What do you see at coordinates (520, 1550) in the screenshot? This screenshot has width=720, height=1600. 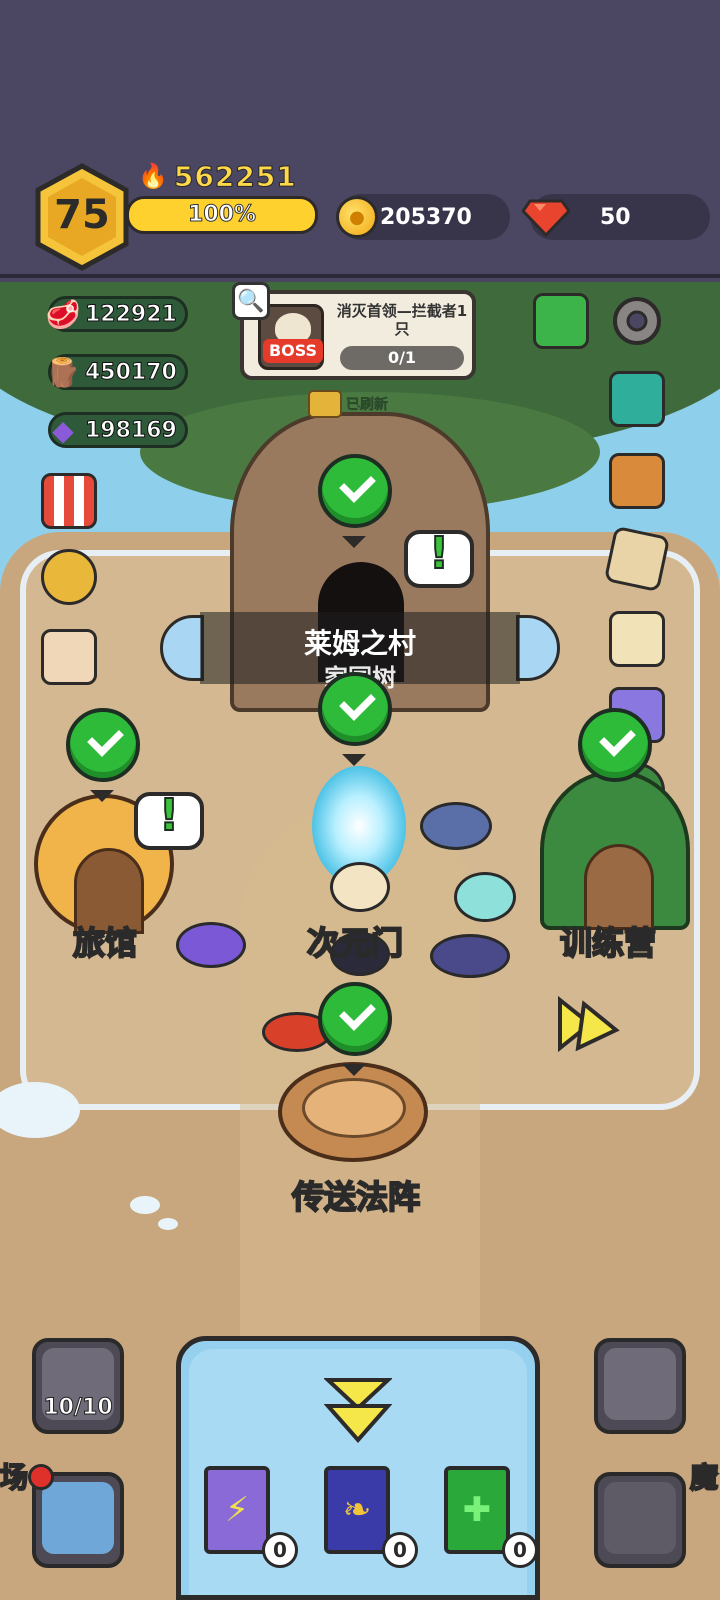 I see `heal-book-count: 0` at bounding box center [520, 1550].